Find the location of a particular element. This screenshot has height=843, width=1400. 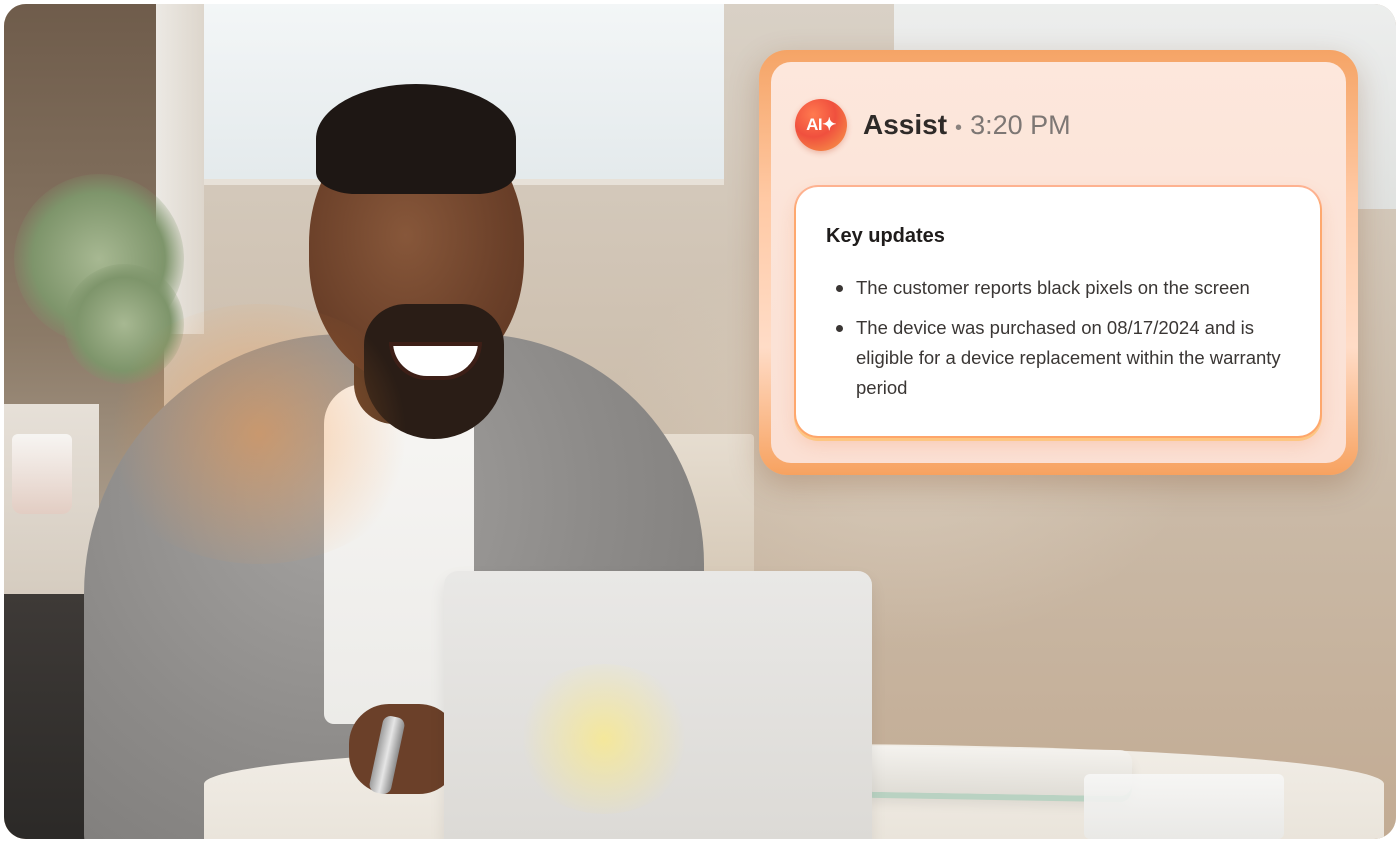

tray is located at coordinates (1184, 806).